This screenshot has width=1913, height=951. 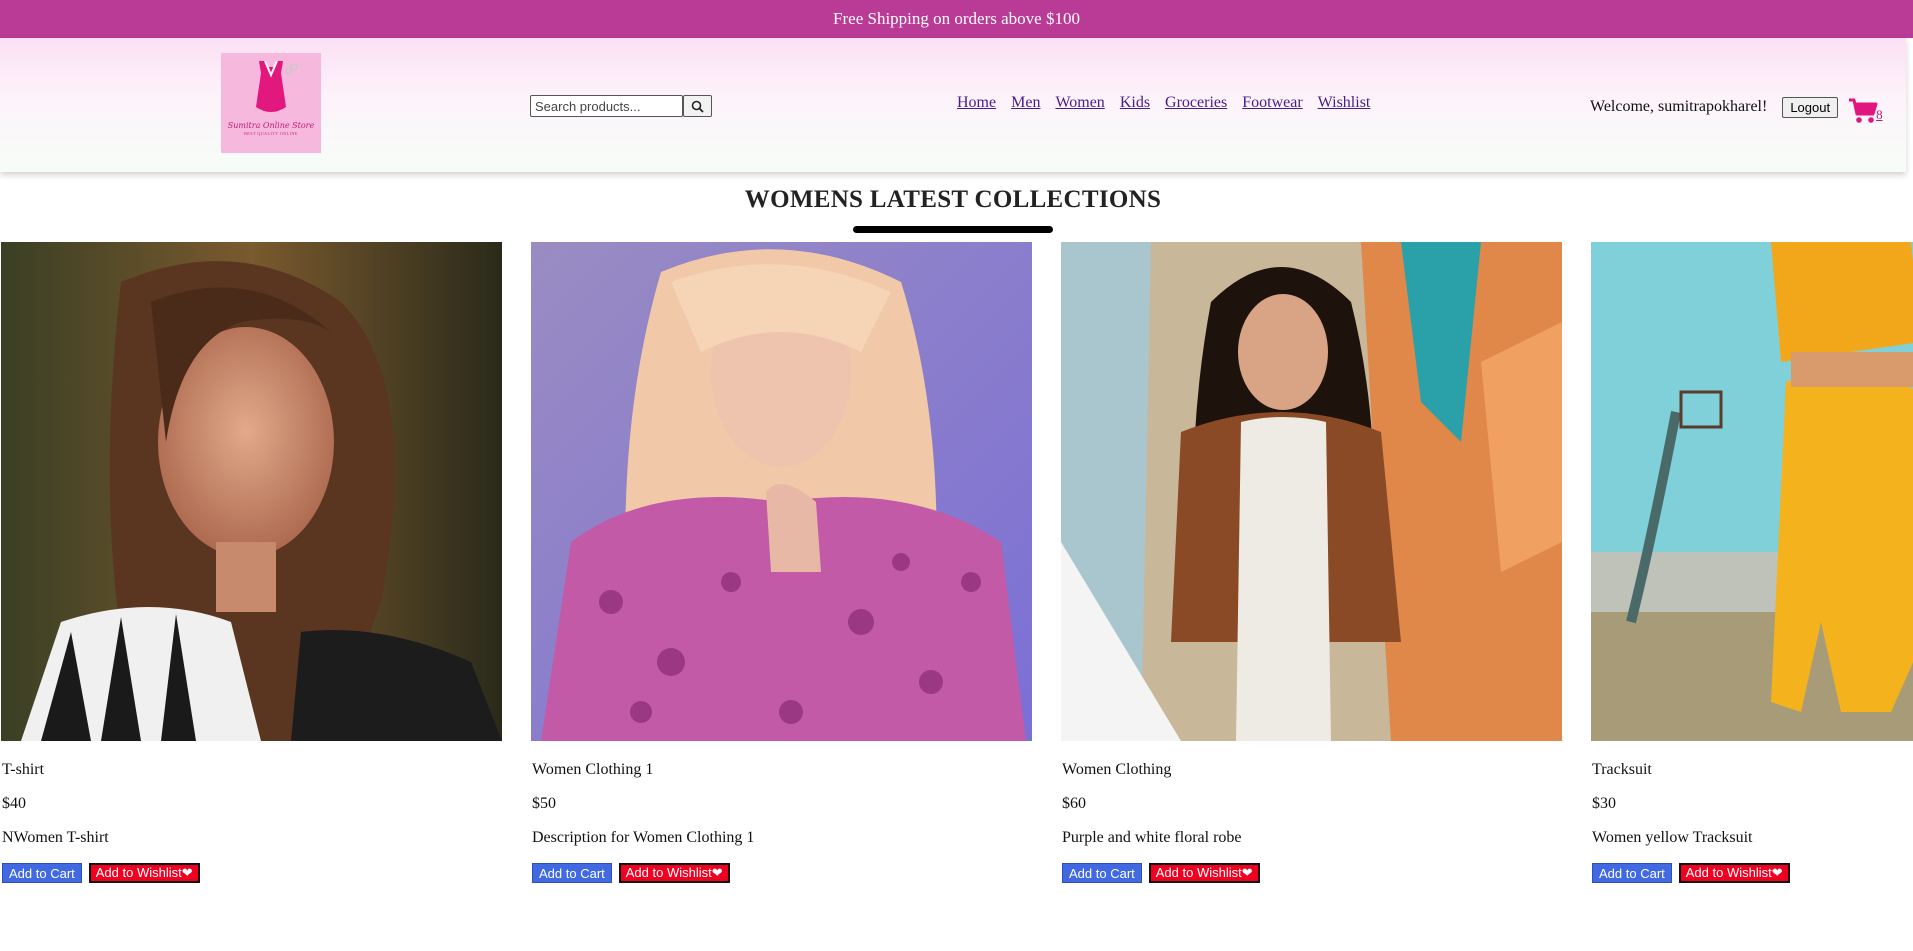 What do you see at coordinates (23, 769) in the screenshot?
I see `product-name: T-shirt` at bounding box center [23, 769].